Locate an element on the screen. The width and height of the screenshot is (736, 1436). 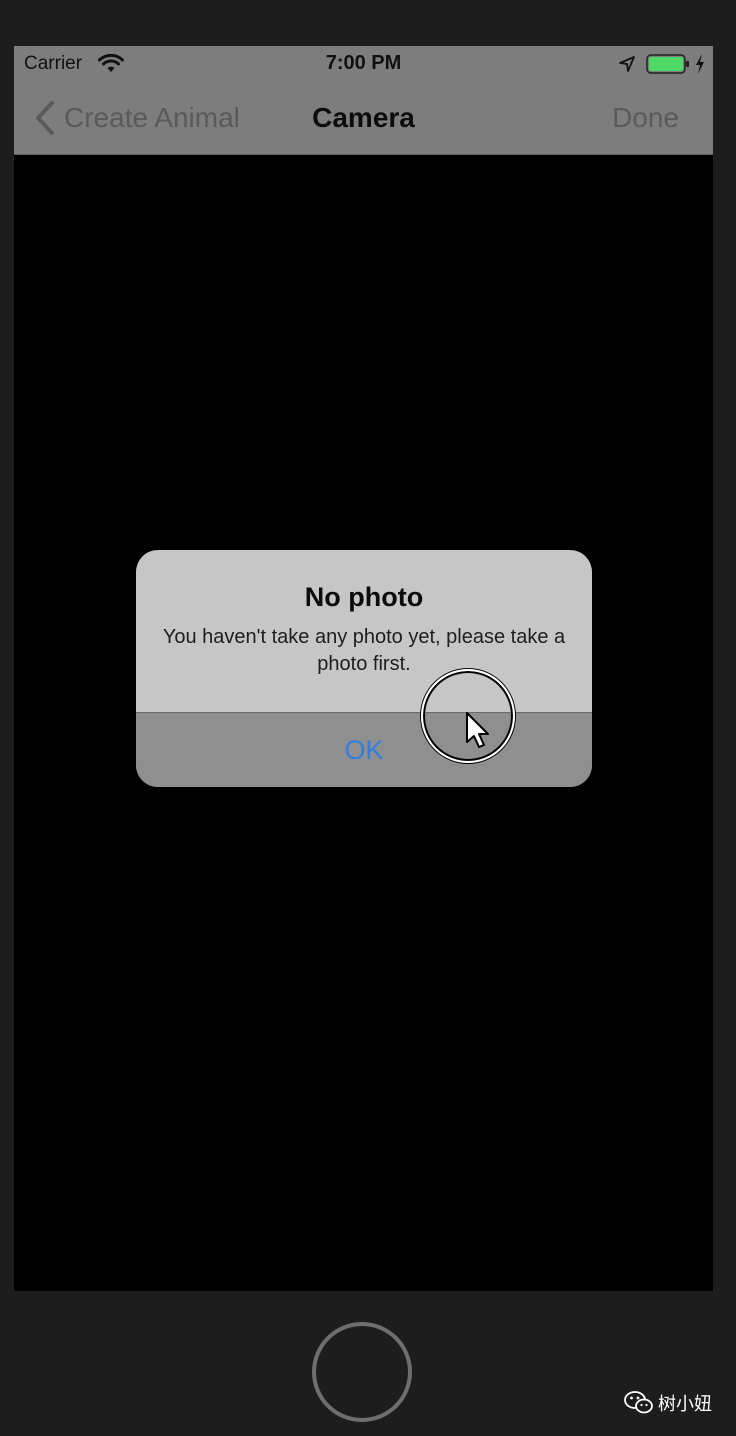
status-time: 7:00 PM is located at coordinates (363, 63).